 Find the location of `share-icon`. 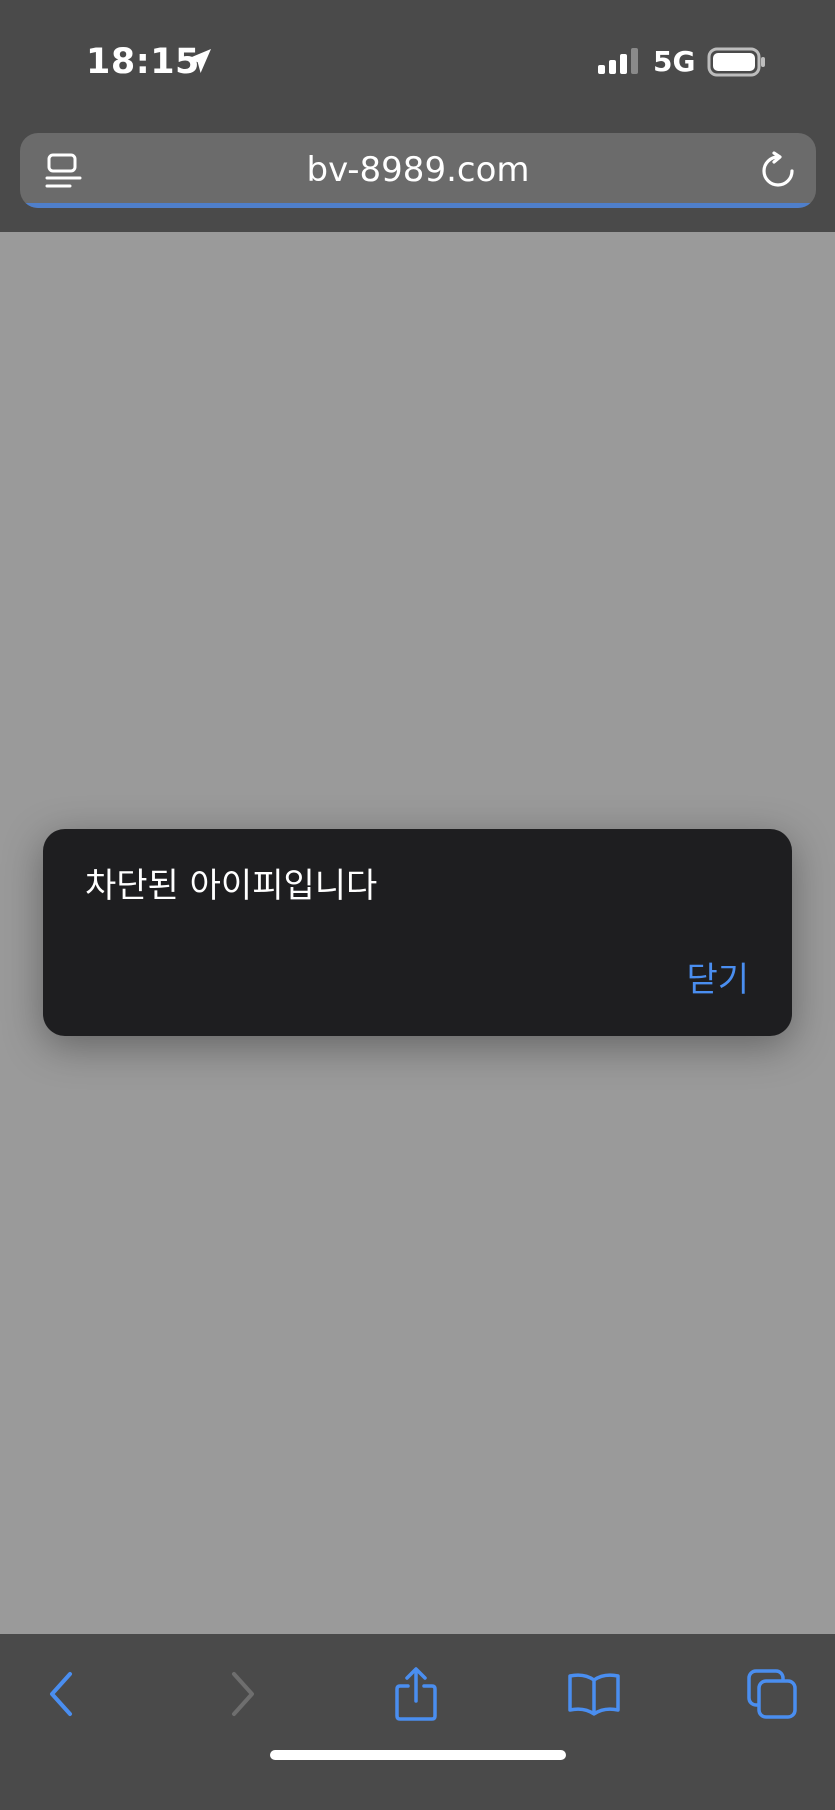

share-icon is located at coordinates (416, 1694).